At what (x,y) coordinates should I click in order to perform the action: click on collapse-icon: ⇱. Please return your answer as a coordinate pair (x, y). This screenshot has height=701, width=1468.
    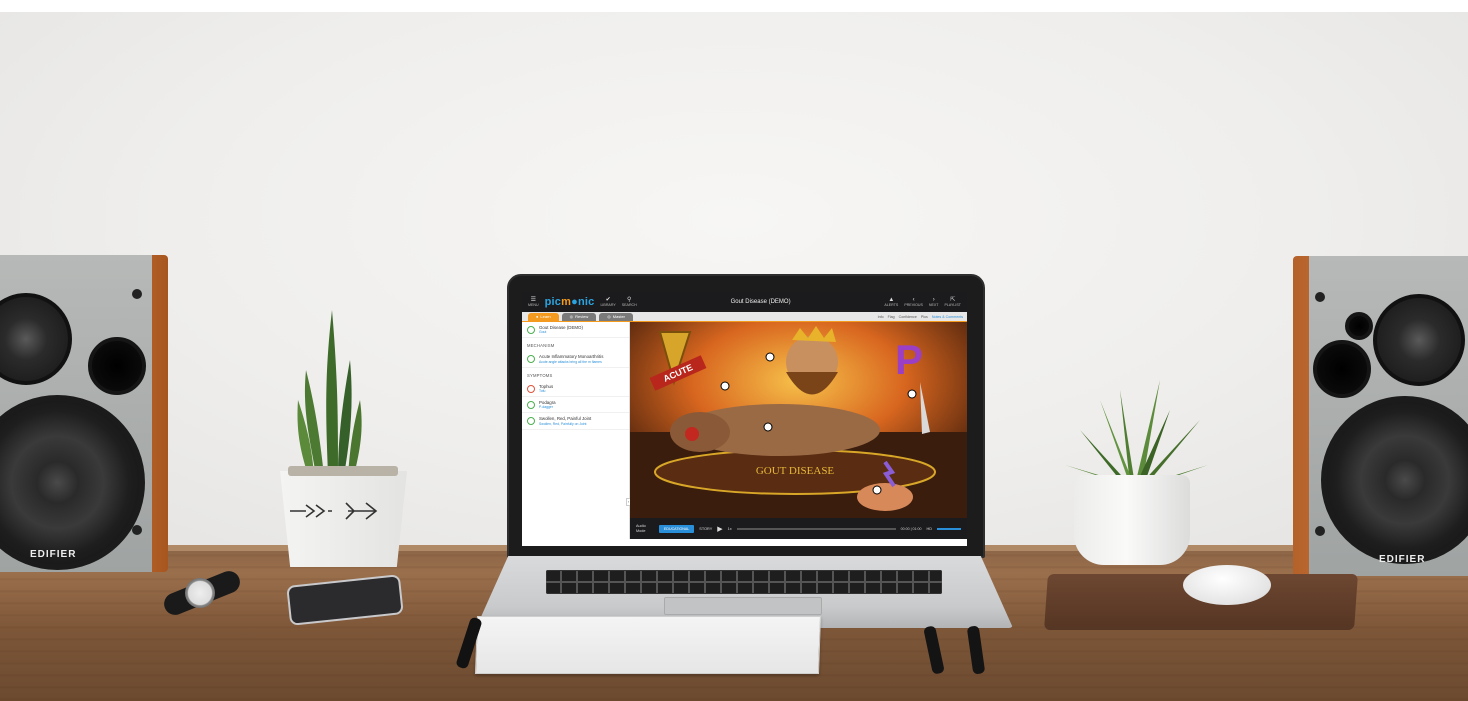
    Looking at the image, I should click on (953, 299).